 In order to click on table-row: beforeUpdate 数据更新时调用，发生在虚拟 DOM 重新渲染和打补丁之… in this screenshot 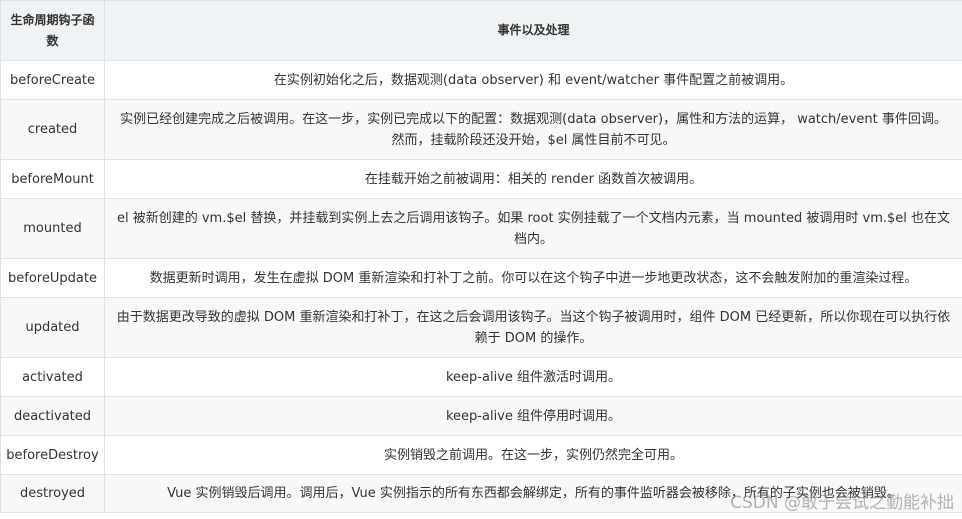, I will do `click(481, 278)`.